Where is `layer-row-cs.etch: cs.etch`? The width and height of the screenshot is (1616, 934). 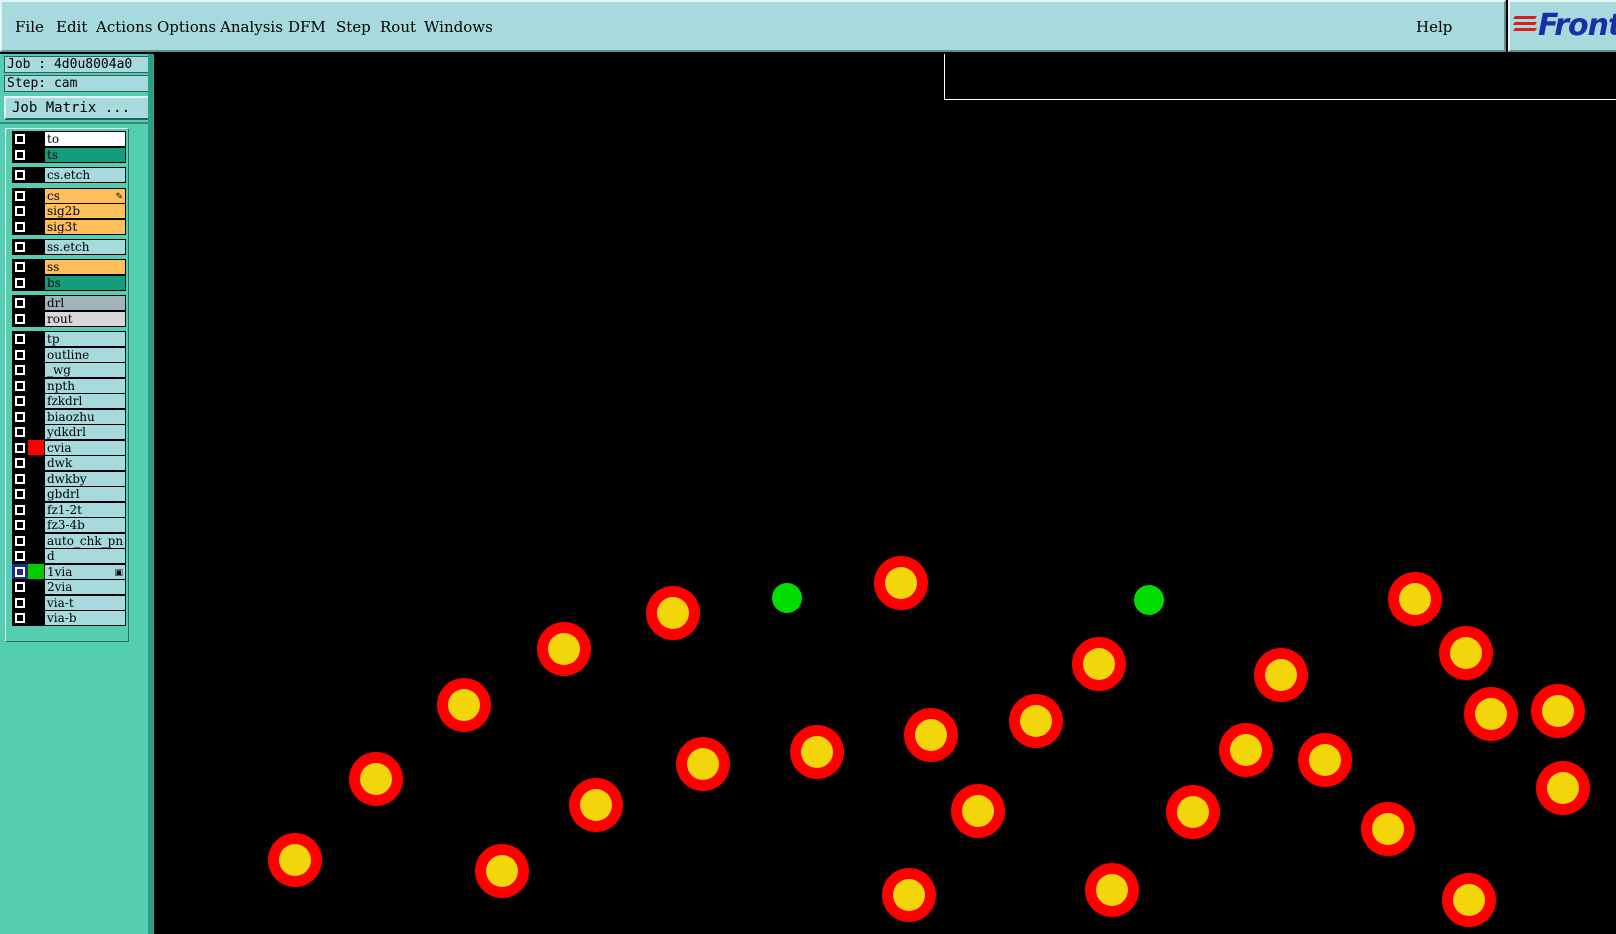
layer-row-cs.etch: cs.etch is located at coordinates (71, 175).